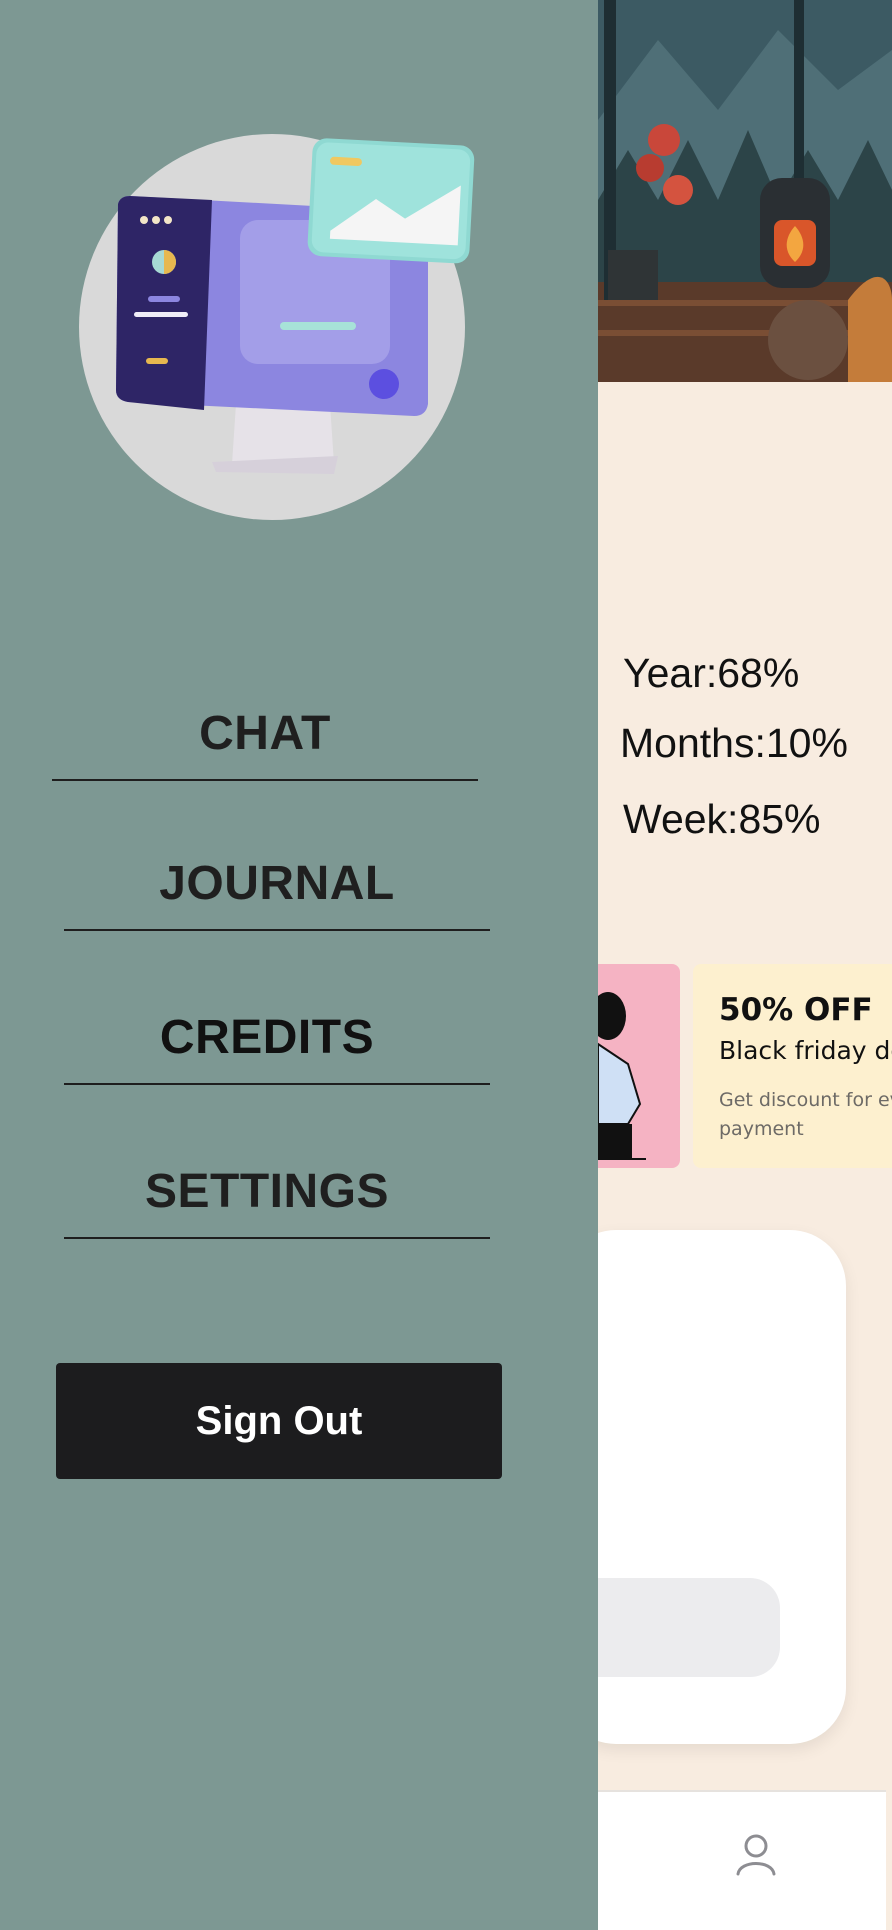 The width and height of the screenshot is (892, 1930). Describe the element at coordinates (805, 1050) in the screenshot. I see `promo-subtitle: Black friday de` at that location.